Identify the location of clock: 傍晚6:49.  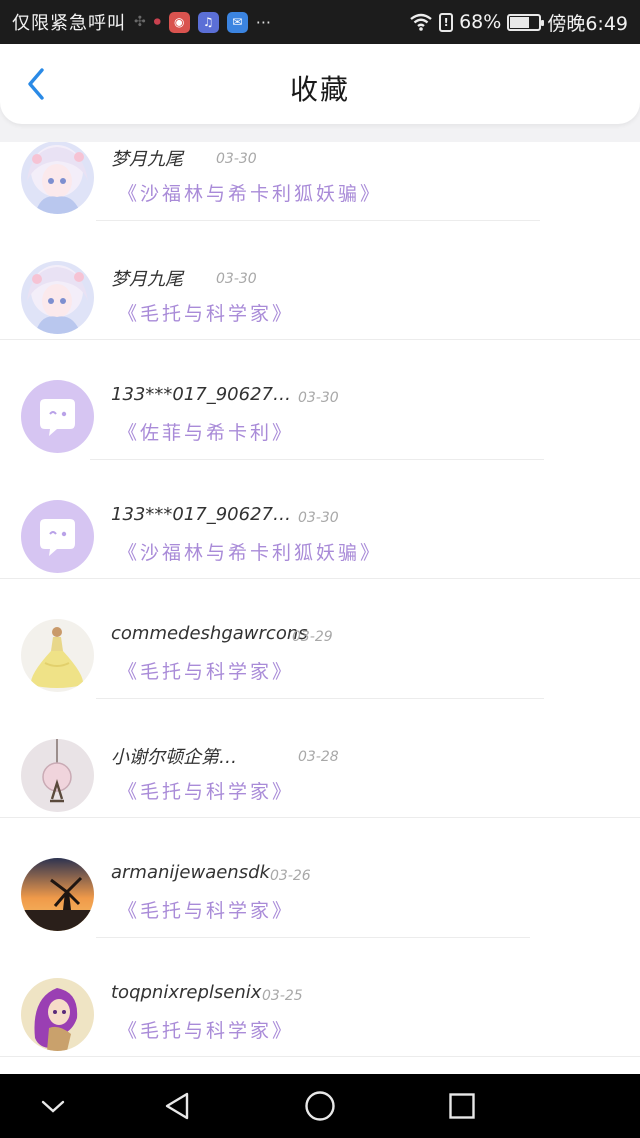
(587, 23).